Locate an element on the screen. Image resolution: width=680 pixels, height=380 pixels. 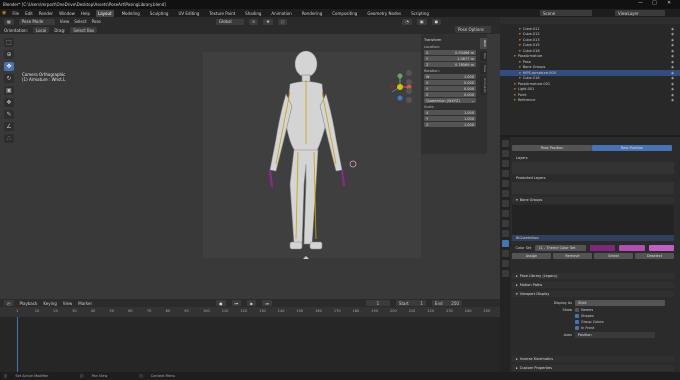
view-layer-selector: ViewLayer is located at coordinates (640, 13).